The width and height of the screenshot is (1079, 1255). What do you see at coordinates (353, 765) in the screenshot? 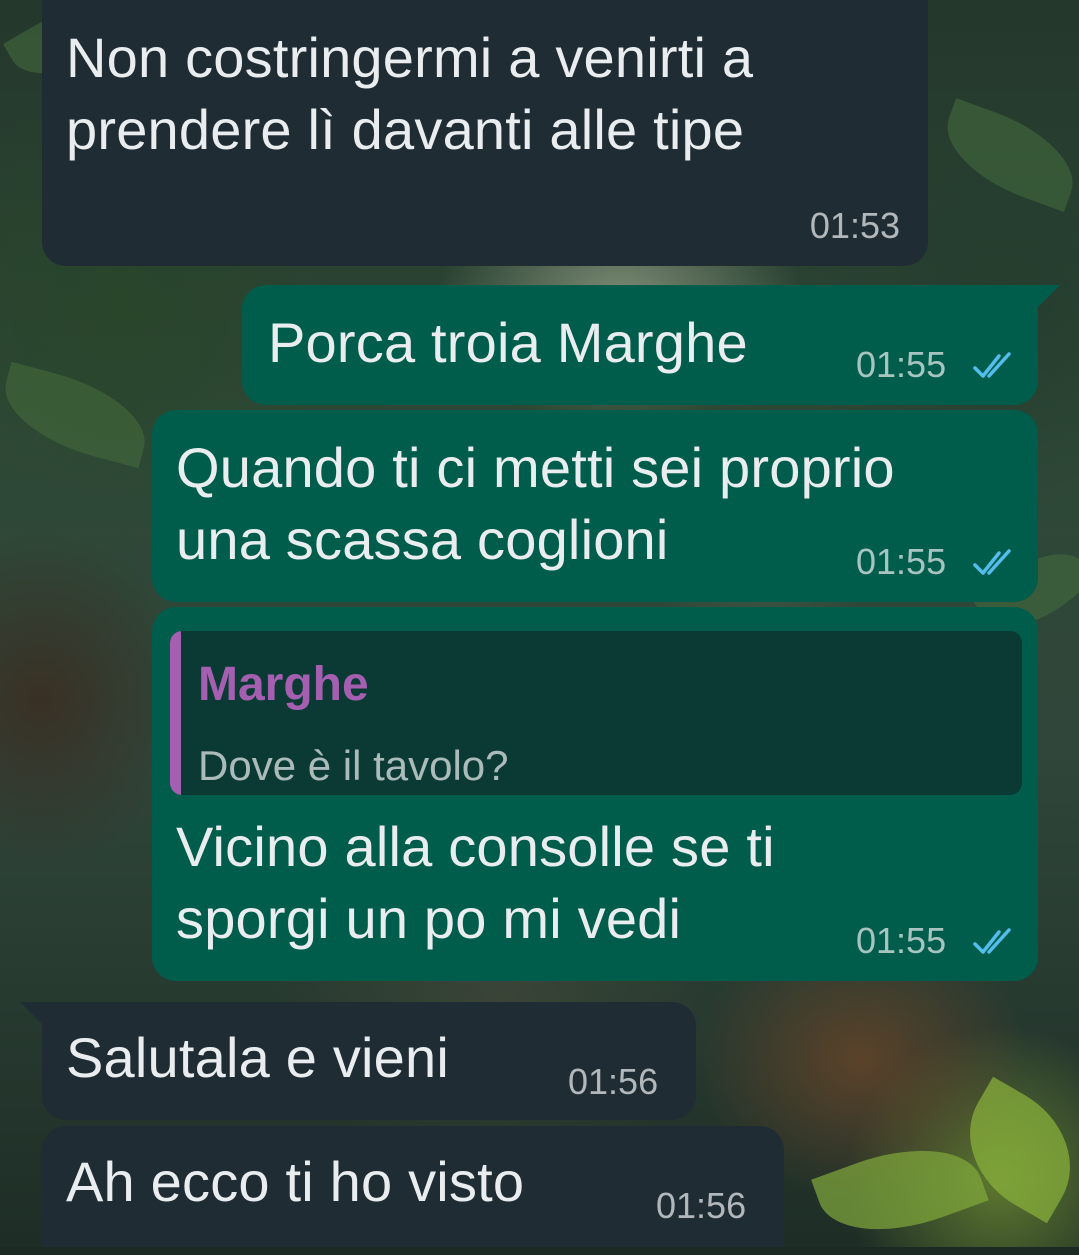
I see `quoted-text: Dove è il tavolo?` at bounding box center [353, 765].